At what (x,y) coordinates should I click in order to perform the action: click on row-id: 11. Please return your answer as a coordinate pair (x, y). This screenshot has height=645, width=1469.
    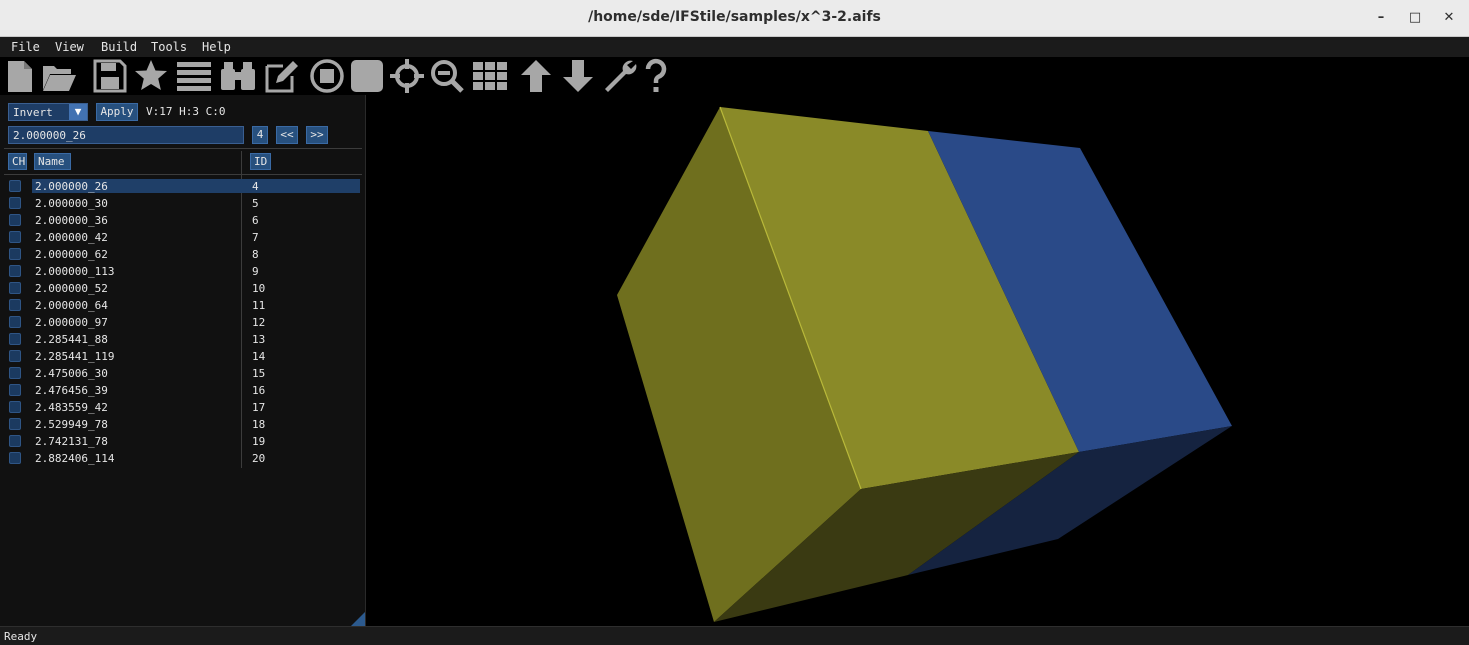
    Looking at the image, I should click on (259, 305).